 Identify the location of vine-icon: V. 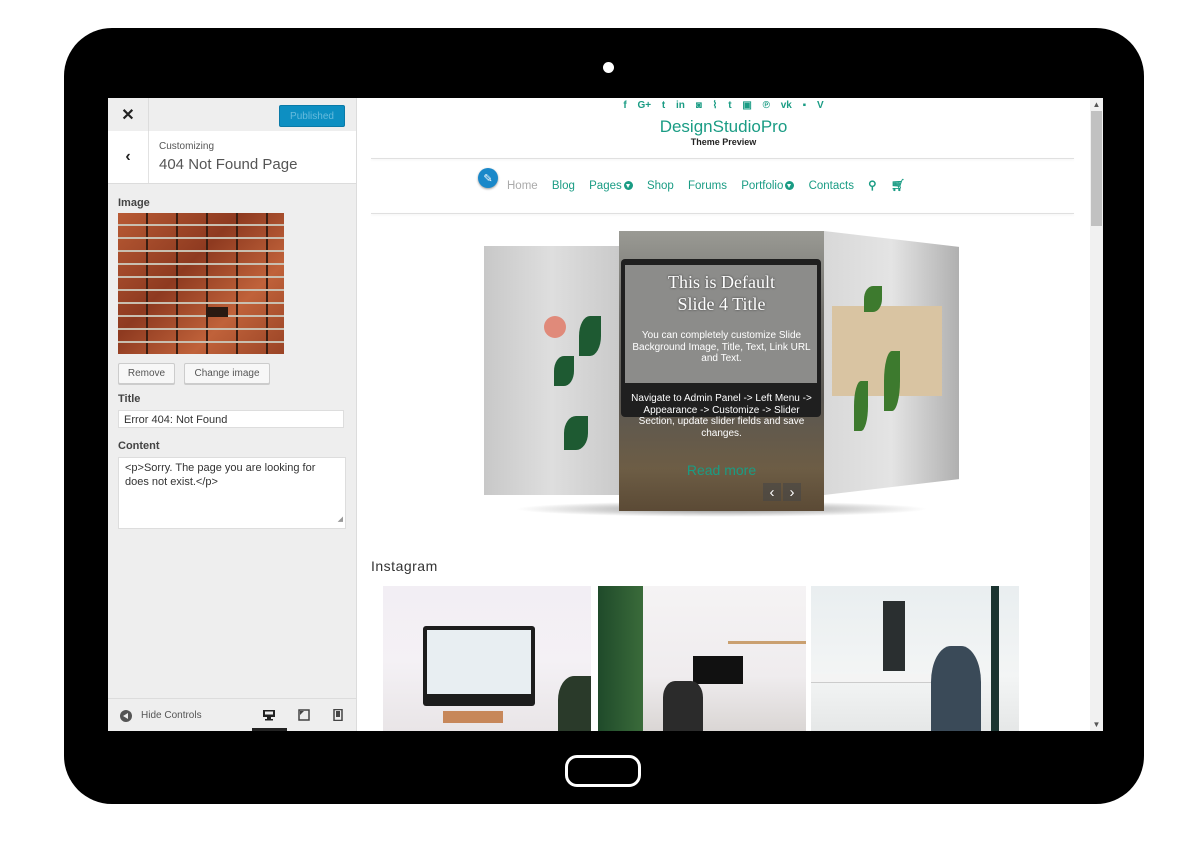
(820, 105).